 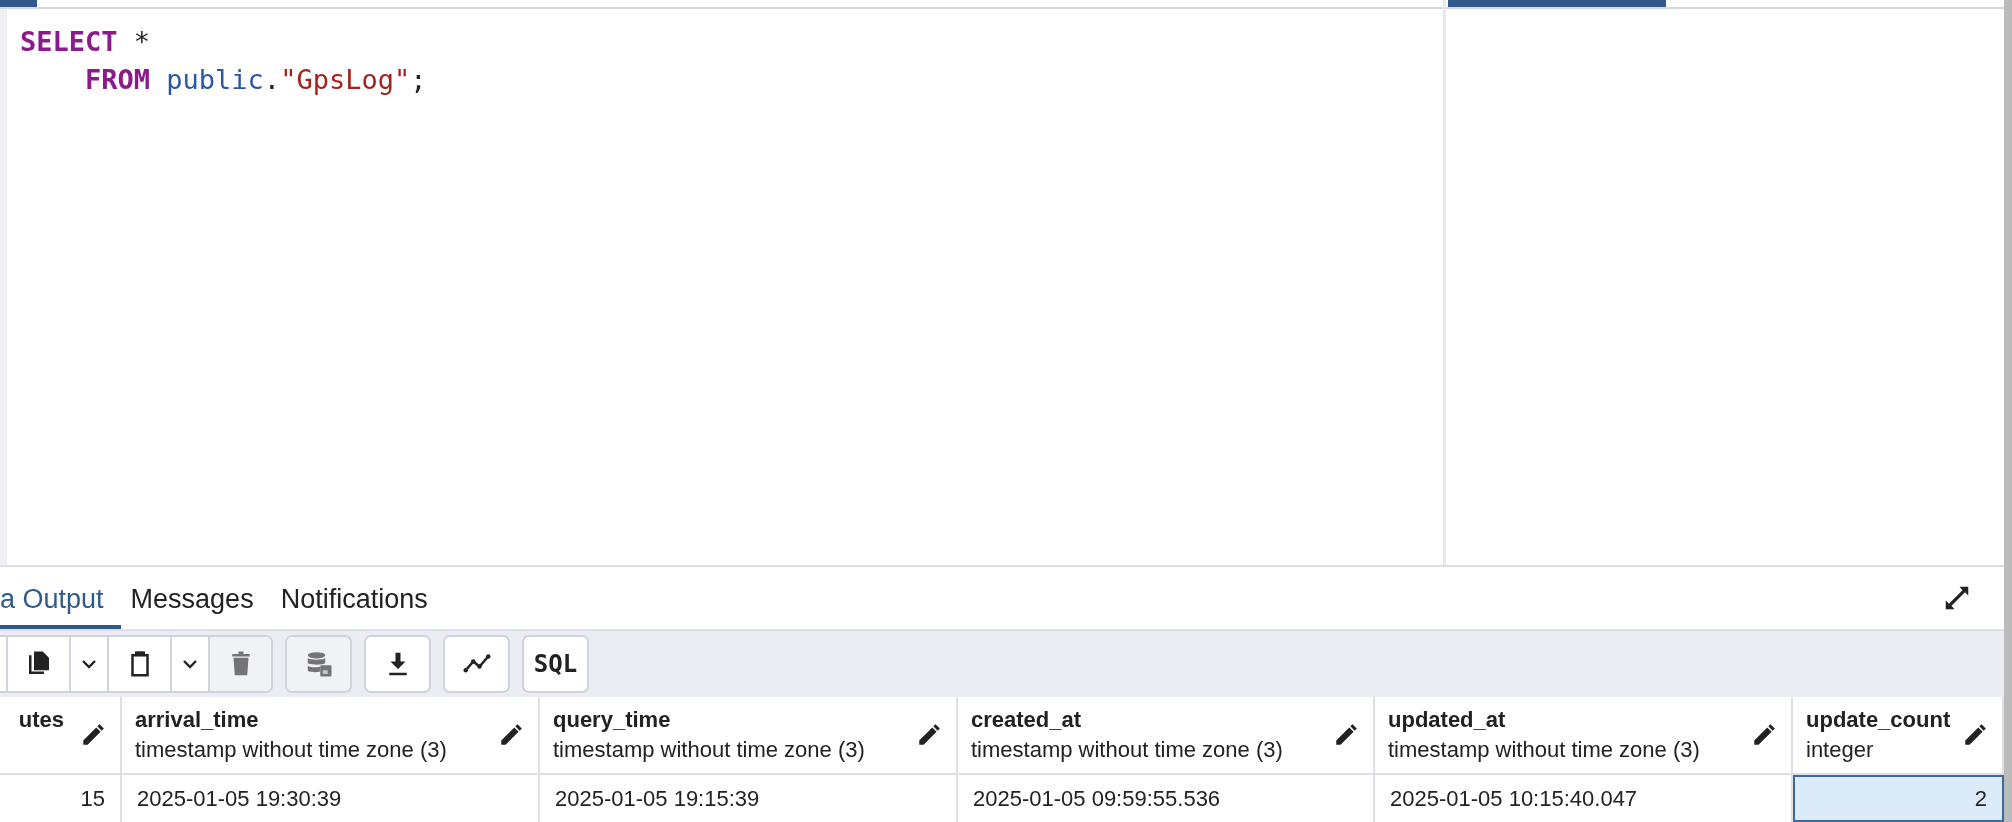 What do you see at coordinates (397, 664) in the screenshot?
I see `download-button` at bounding box center [397, 664].